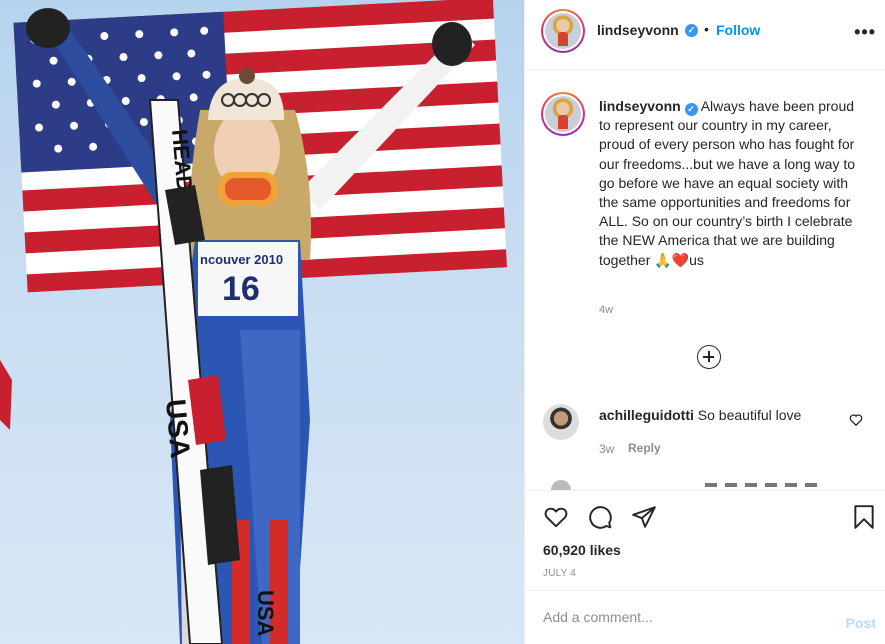 This screenshot has height=644, width=885. Describe the element at coordinates (241, 289) in the screenshot. I see `bib-number: 16` at that location.